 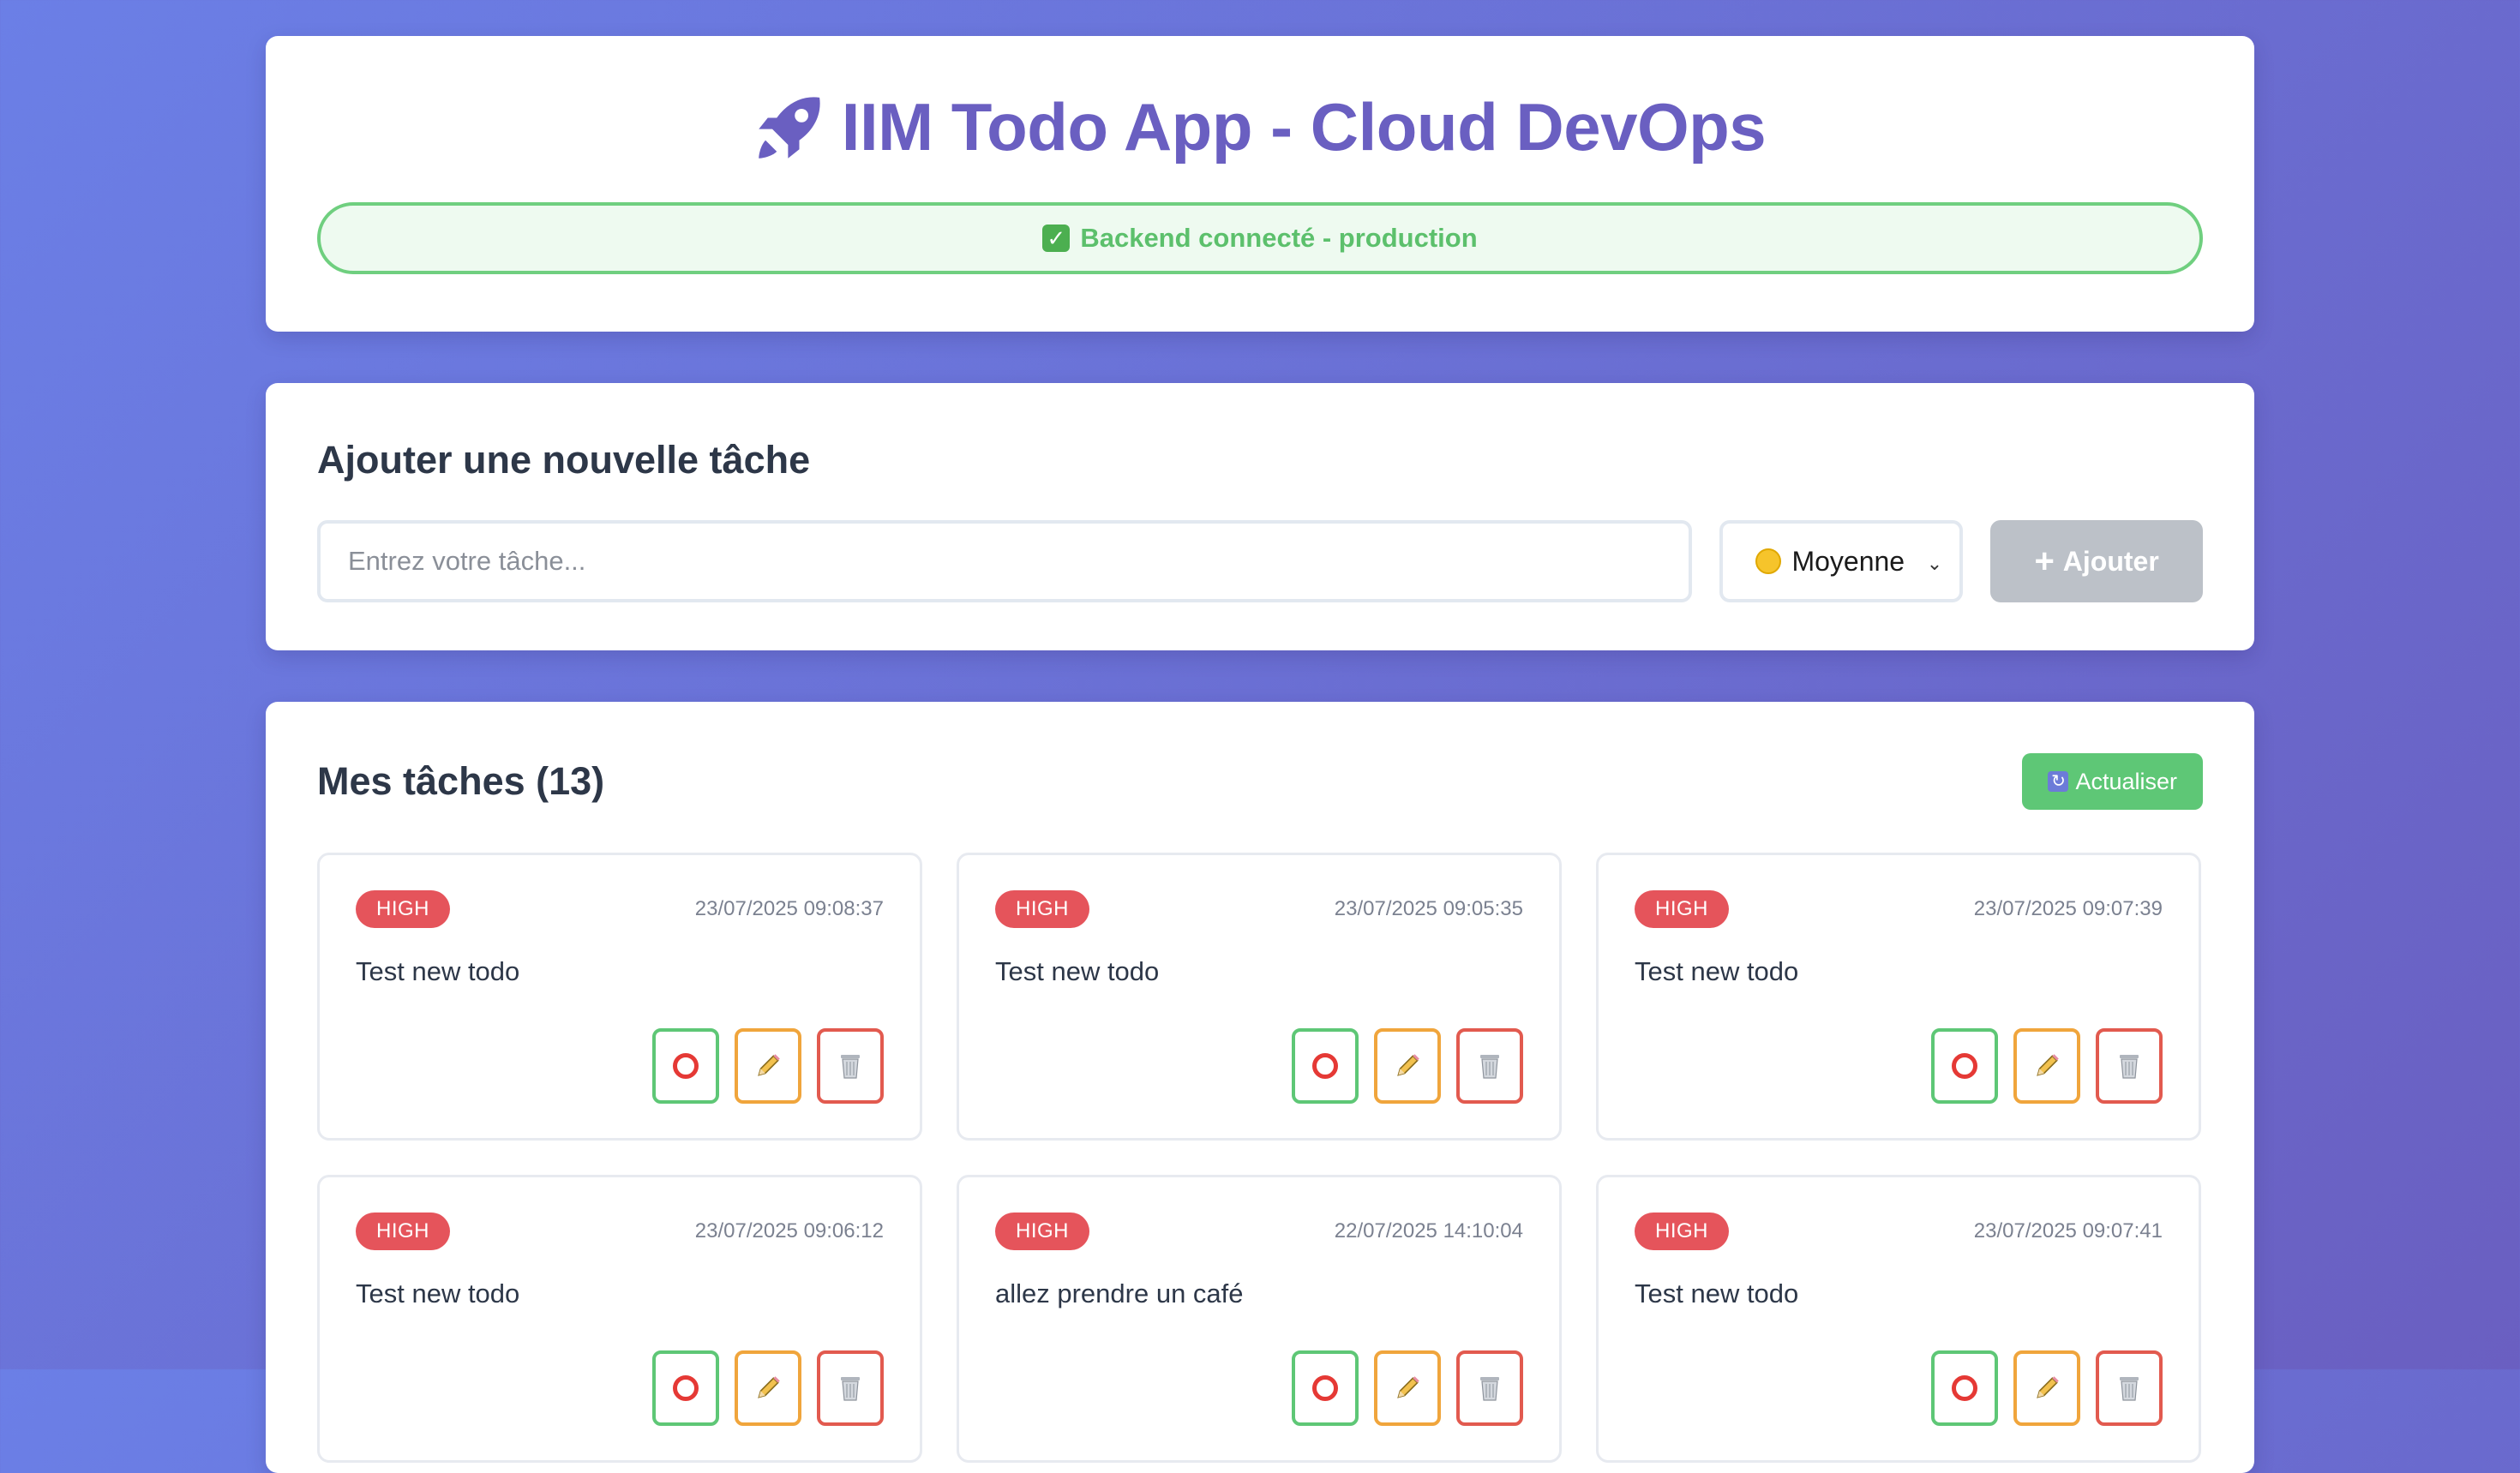 I want to click on todo-card: HIGH 23/07/2025 09:07:39 Test new todo, so click(x=1899, y=997).